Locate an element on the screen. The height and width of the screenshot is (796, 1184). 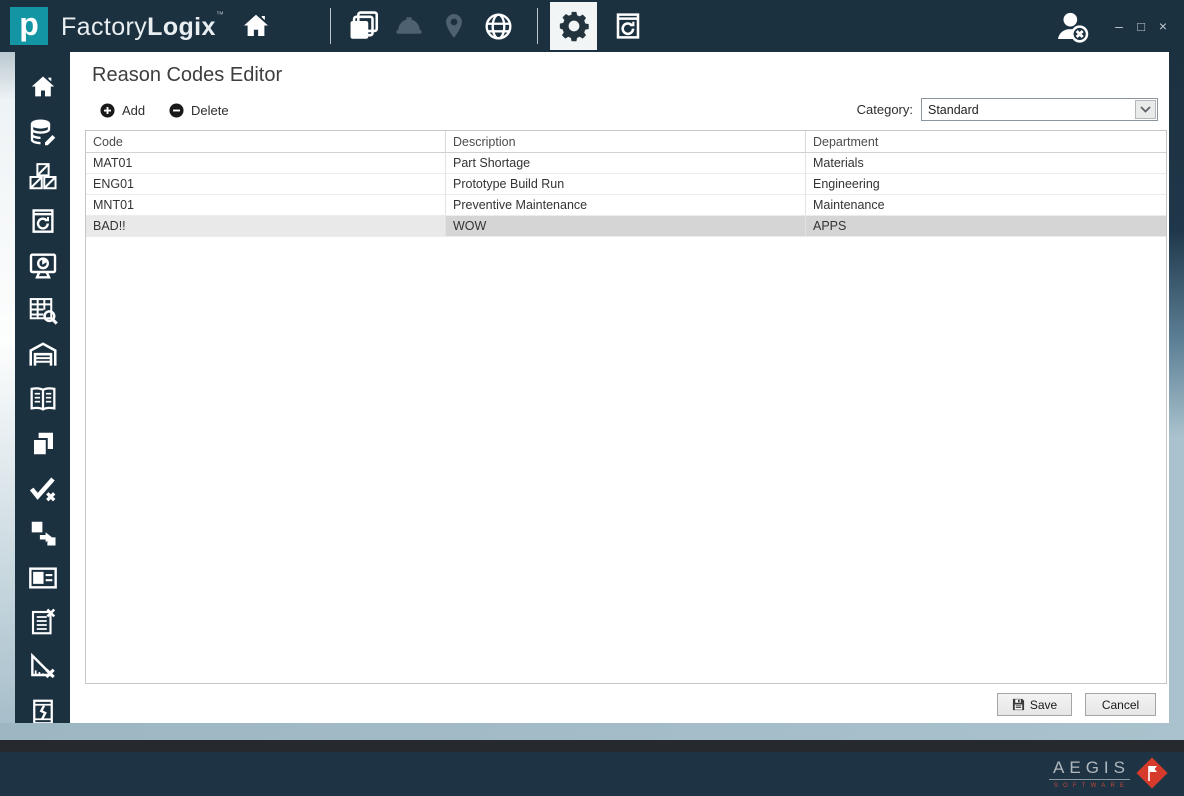
delete-label: Delete is located at coordinates (210, 110).